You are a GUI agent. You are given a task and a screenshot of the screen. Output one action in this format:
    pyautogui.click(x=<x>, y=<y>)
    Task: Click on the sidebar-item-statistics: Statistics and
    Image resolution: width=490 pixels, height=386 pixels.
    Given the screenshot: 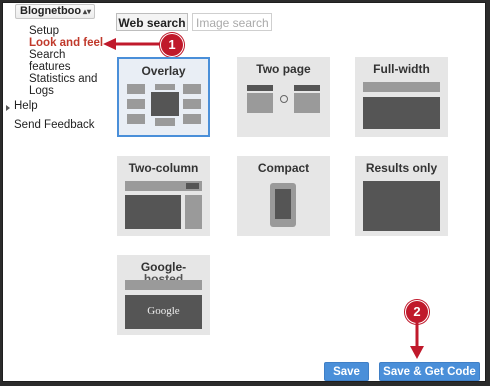 What is the action you would take?
    pyautogui.click(x=63, y=79)
    